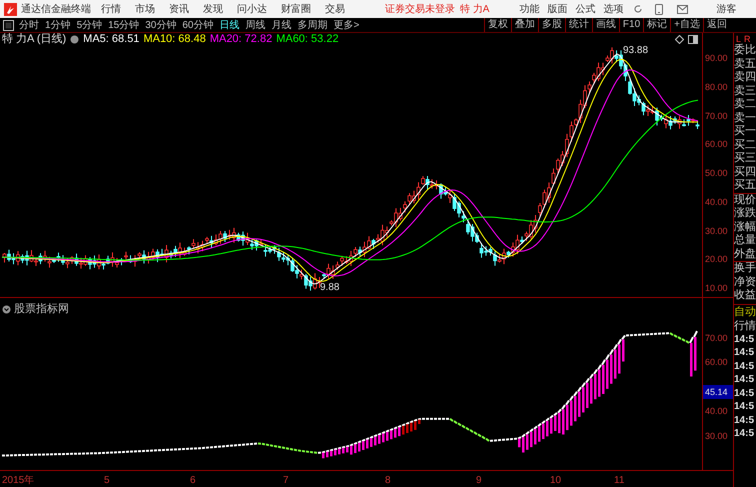 This screenshot has width=756, height=487. What do you see at coordinates (726, 9) in the screenshot?
I see `user-label: 游客` at bounding box center [726, 9].